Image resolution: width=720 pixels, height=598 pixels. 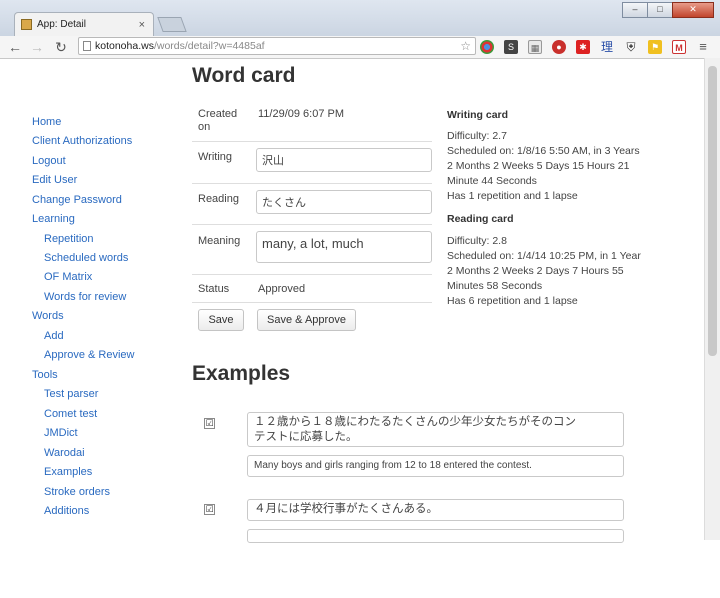 What do you see at coordinates (54, 180) in the screenshot?
I see `sidebar-item-edit-user: Edit User` at bounding box center [54, 180].